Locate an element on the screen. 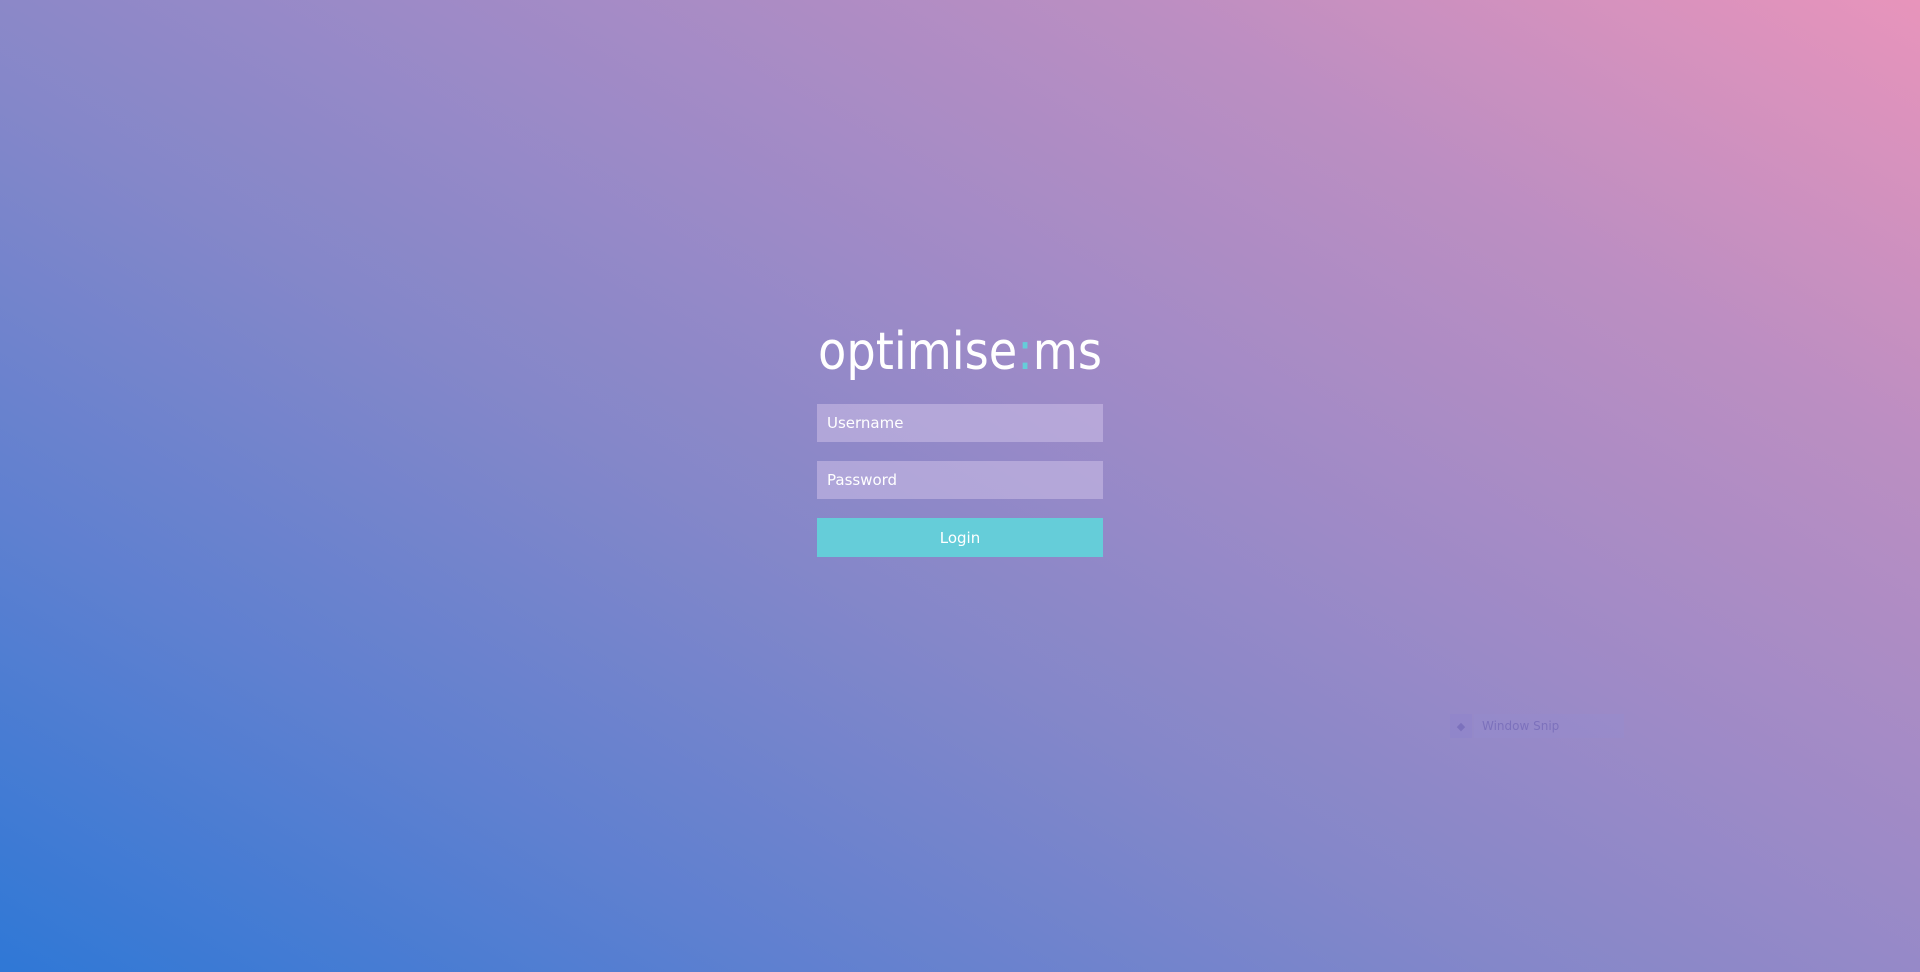 The image size is (1920, 972). brand-logo: optimise:ms is located at coordinates (960, 352).